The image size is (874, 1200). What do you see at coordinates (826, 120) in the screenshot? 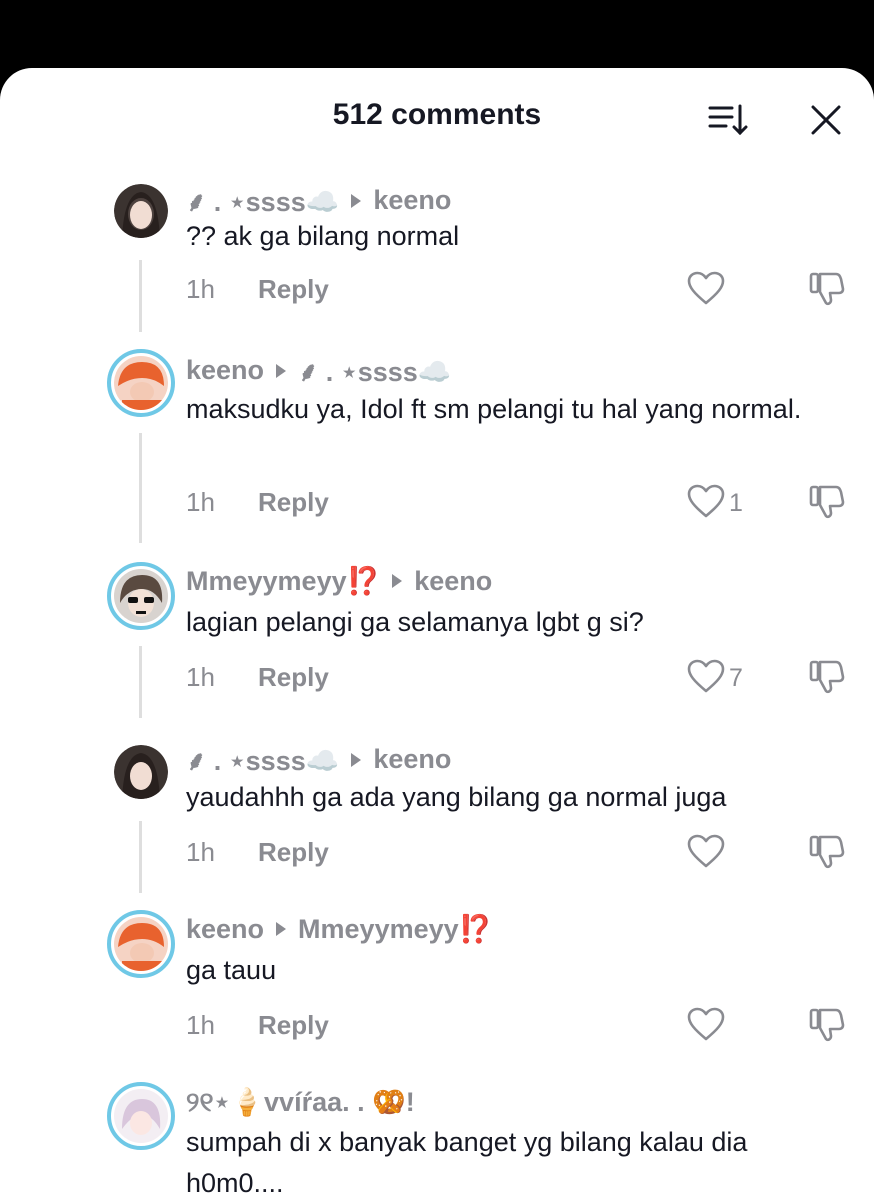
I see `close-icon` at bounding box center [826, 120].